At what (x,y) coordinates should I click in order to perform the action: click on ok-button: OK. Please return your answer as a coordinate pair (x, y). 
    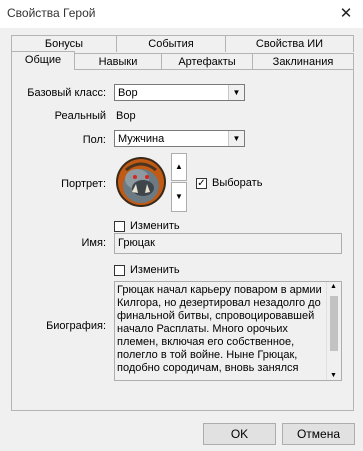
    Looking at the image, I should click on (239, 434).